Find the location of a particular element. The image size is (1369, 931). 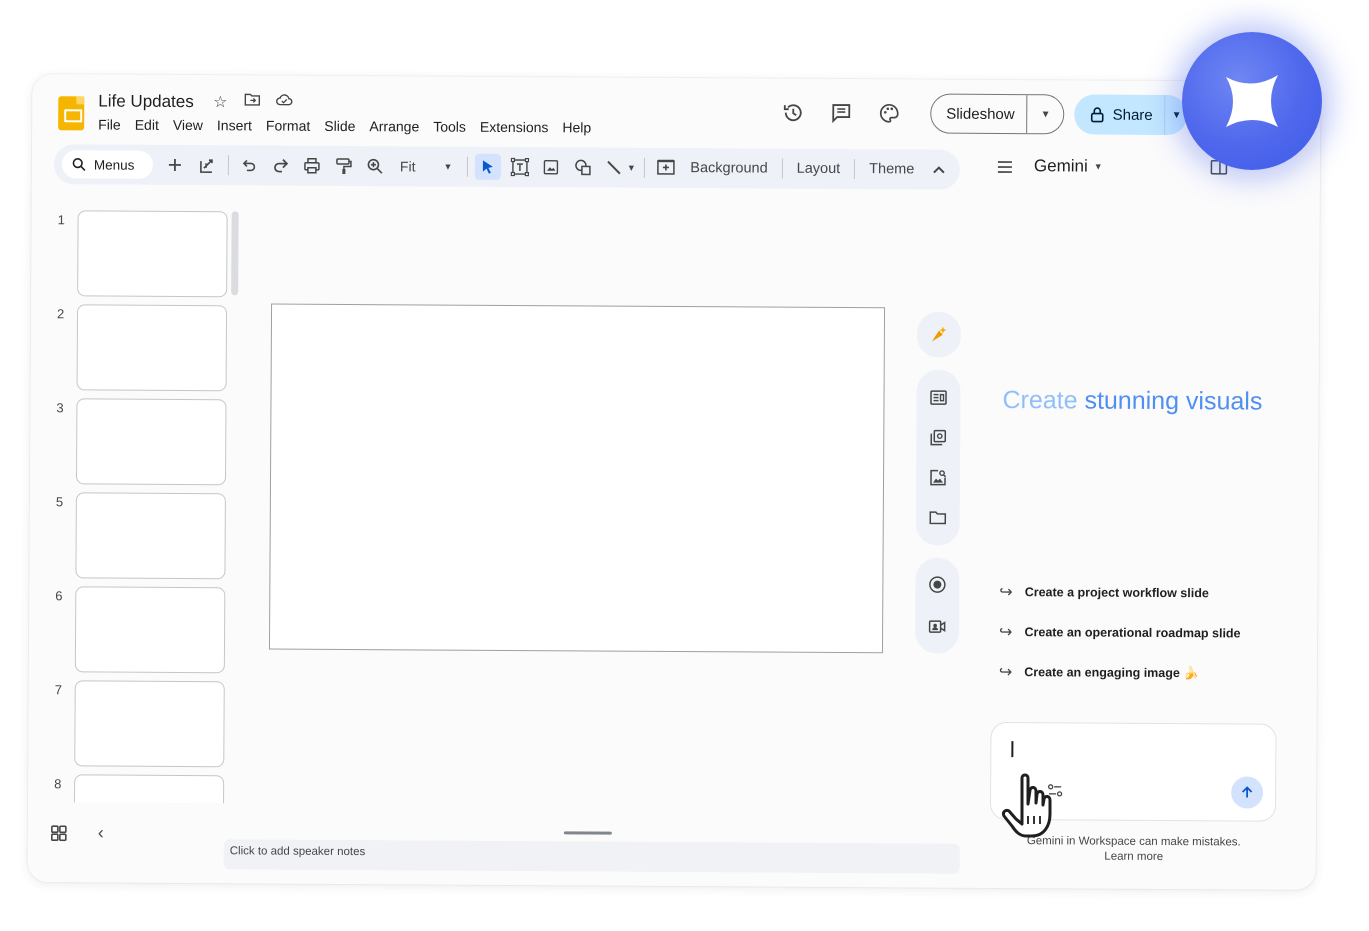

filmstrip-slide: 6 is located at coordinates (138, 630).